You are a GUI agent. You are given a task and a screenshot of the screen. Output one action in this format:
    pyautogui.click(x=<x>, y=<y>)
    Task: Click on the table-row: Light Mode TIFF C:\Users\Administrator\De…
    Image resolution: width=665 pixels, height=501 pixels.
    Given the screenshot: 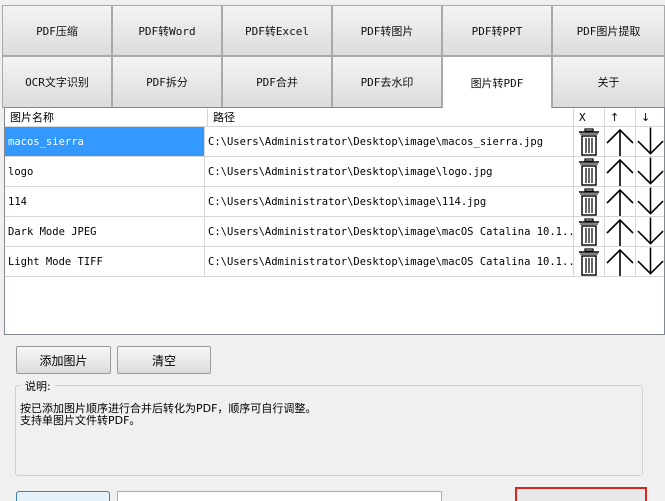 What is the action you would take?
    pyautogui.click(x=334, y=262)
    